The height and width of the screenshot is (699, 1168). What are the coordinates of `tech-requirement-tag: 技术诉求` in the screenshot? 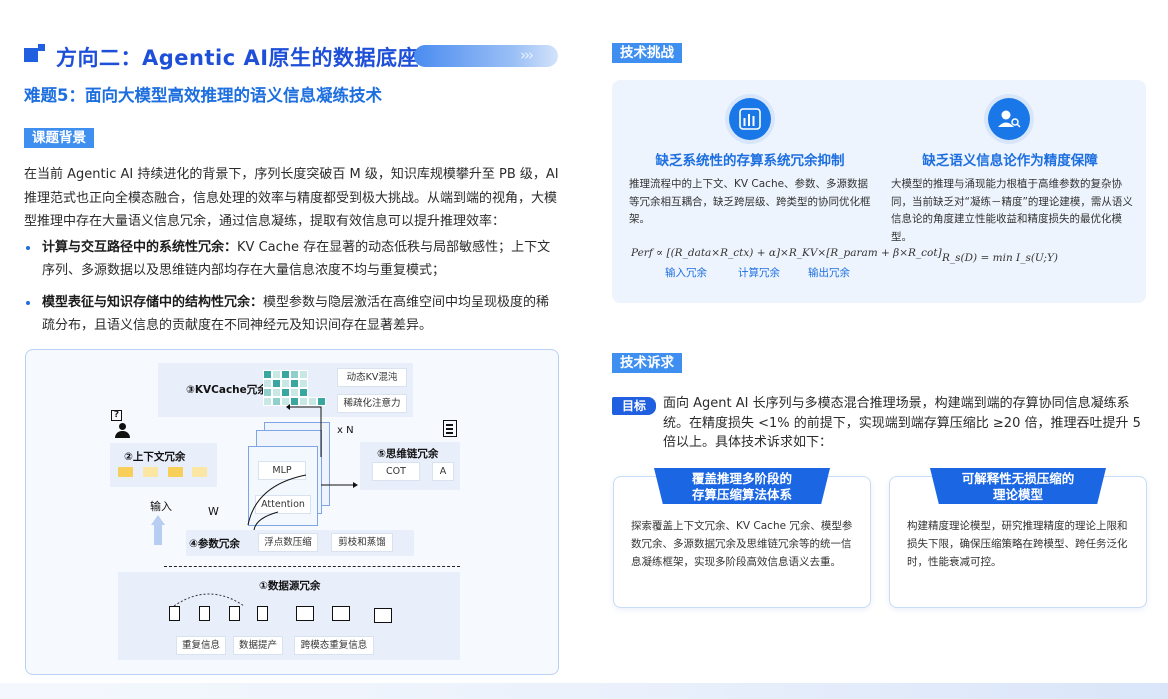 It's located at (647, 363).